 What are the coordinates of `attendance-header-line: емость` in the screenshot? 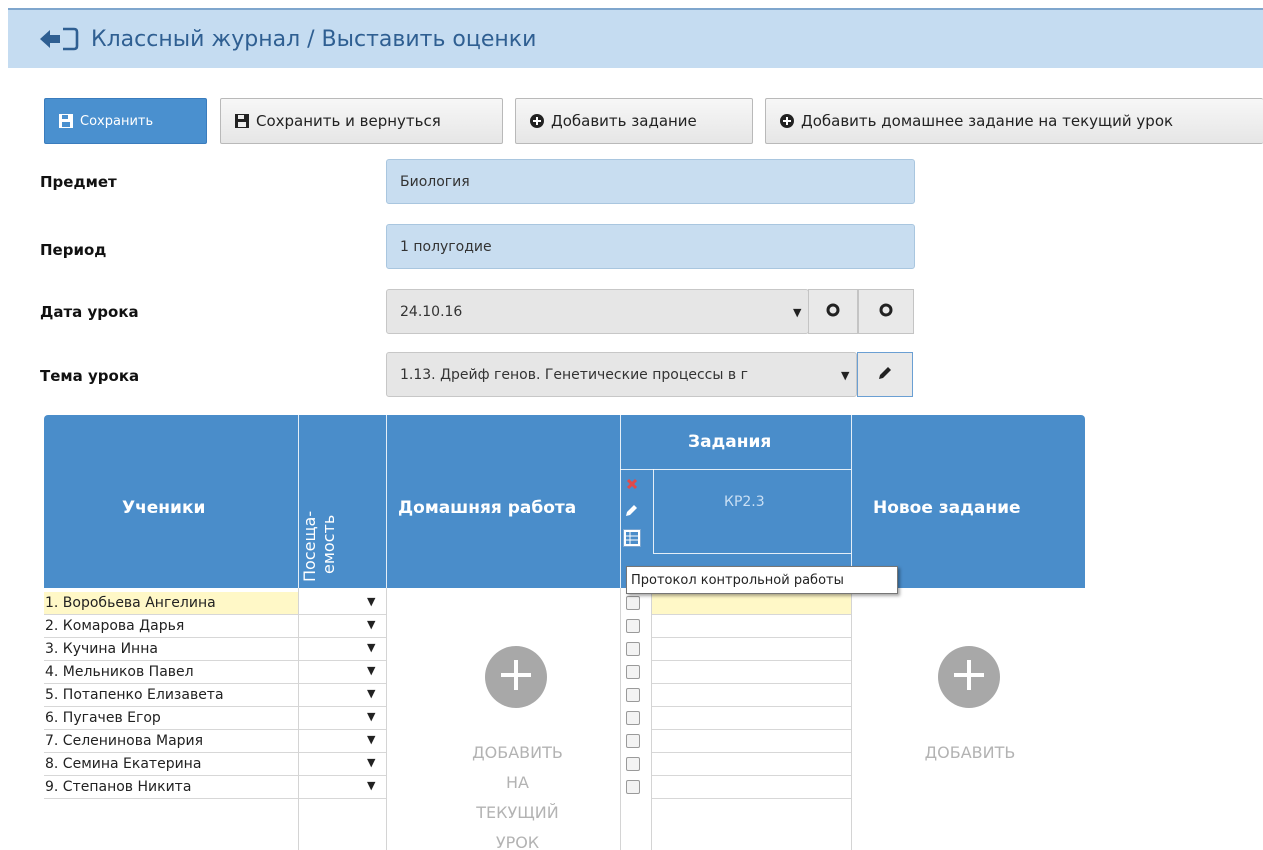 It's located at (328, 544).